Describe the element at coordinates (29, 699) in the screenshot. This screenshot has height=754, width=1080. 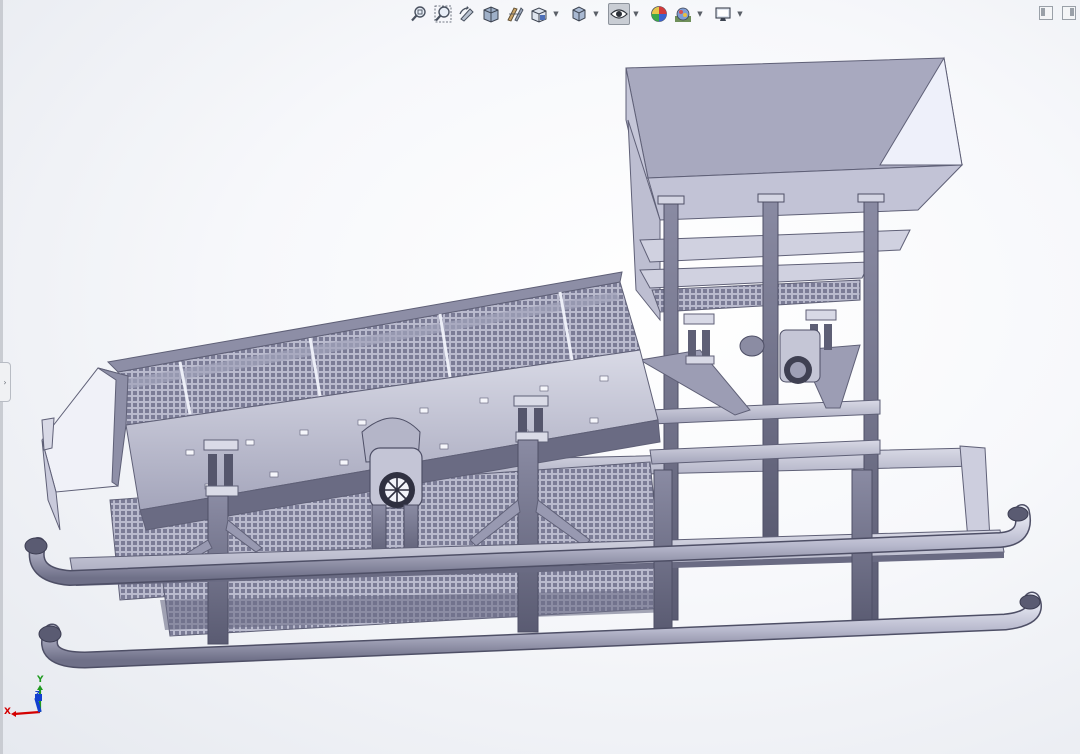
I see `reference-triad: X Y Z` at that location.